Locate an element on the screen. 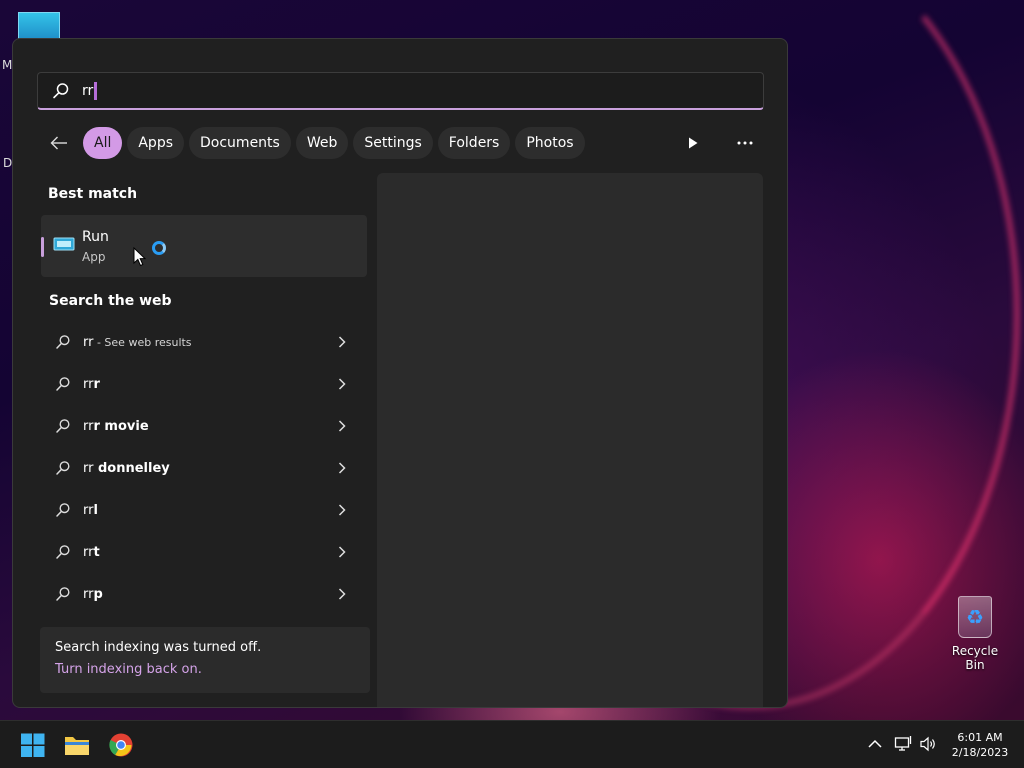 The width and height of the screenshot is (1024, 768). search-input: rr is located at coordinates (400, 91).